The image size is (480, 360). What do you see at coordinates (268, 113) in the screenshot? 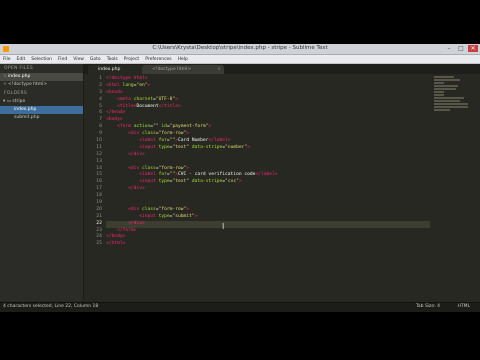
I see `code-line: </head>` at bounding box center [268, 113].